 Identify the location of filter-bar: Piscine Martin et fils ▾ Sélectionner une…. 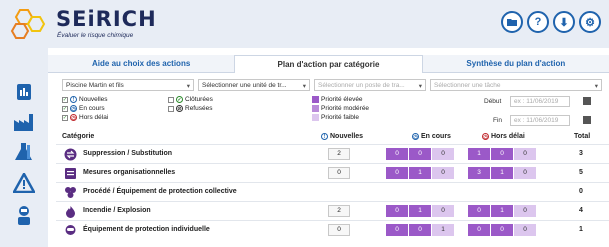
(332, 85).